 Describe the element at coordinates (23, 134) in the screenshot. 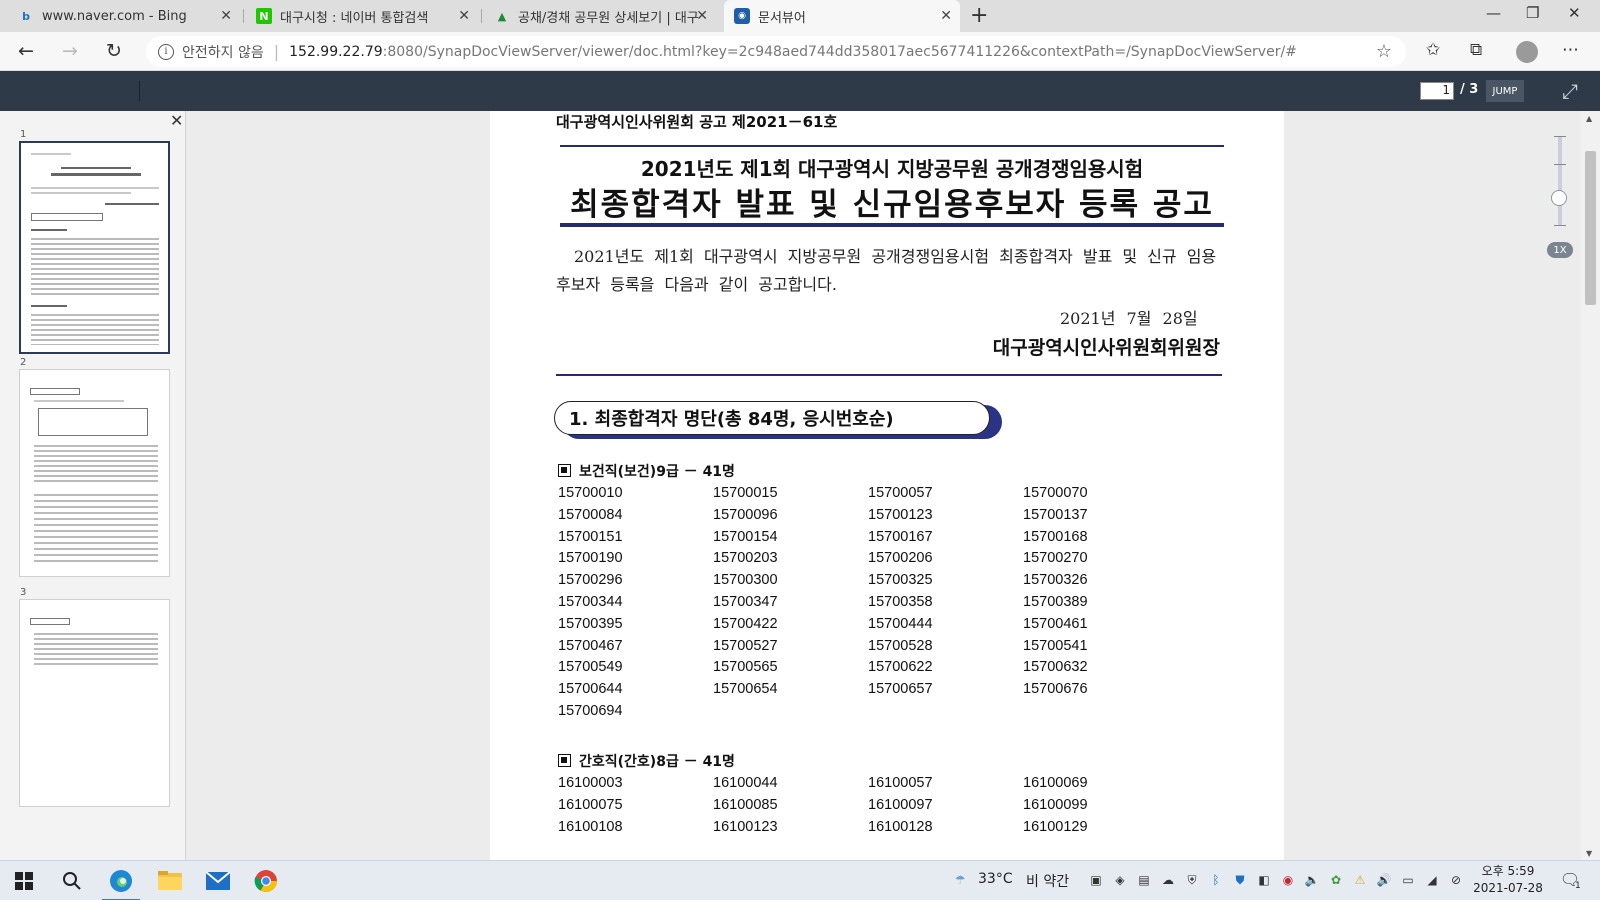

I see `thumb-number: 1` at that location.